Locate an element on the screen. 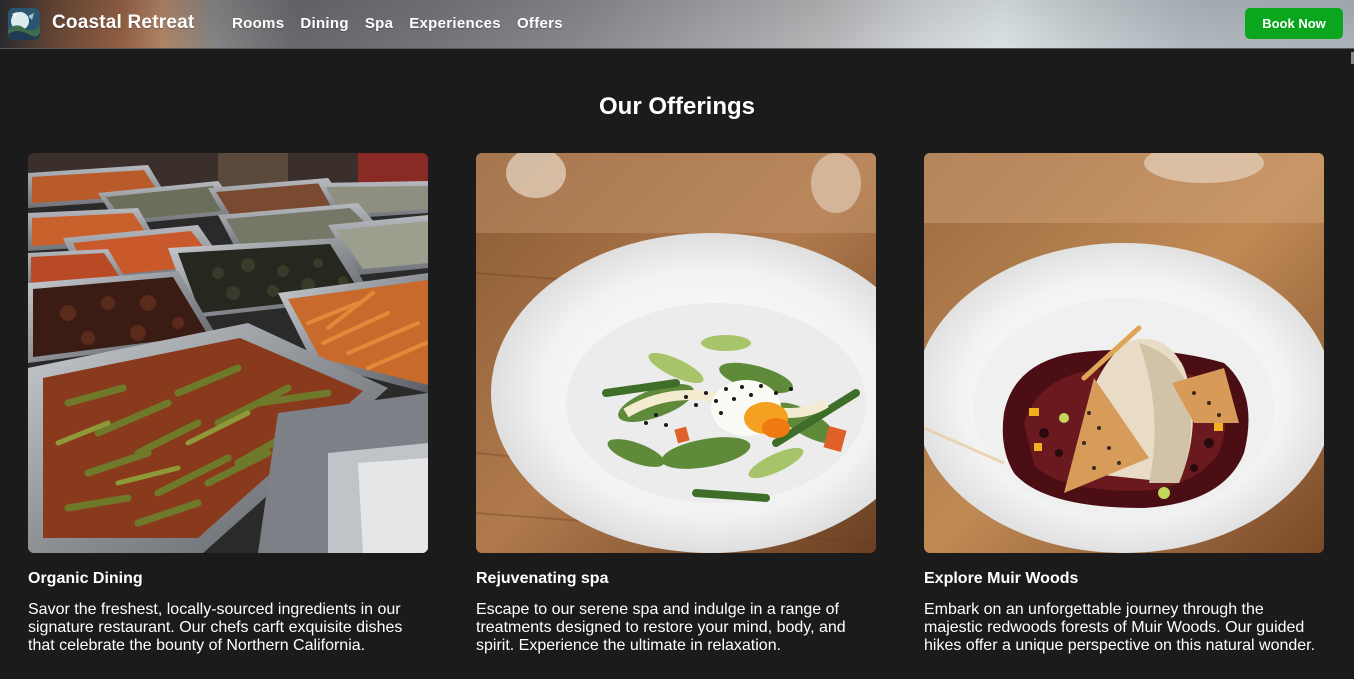 This screenshot has width=1354, height=679. nav-offers: Offers is located at coordinates (540, 23).